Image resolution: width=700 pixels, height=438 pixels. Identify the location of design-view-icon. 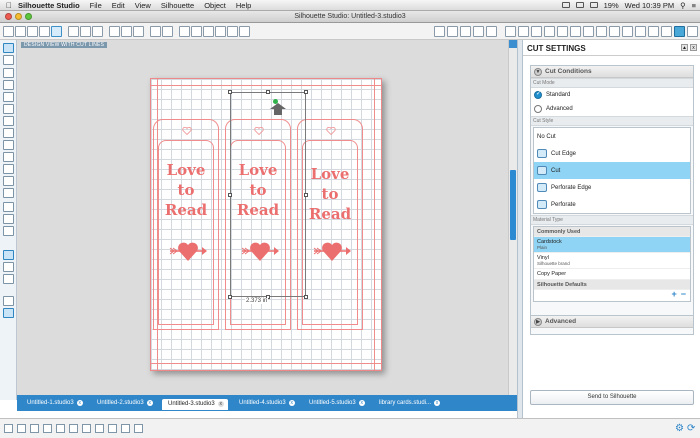
(8, 301).